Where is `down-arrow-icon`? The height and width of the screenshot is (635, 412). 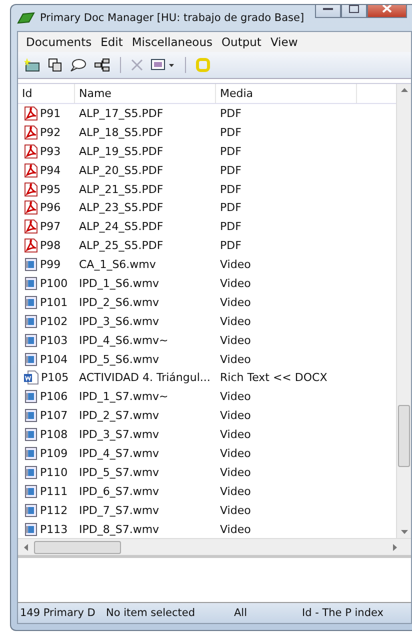 down-arrow-icon is located at coordinates (404, 532).